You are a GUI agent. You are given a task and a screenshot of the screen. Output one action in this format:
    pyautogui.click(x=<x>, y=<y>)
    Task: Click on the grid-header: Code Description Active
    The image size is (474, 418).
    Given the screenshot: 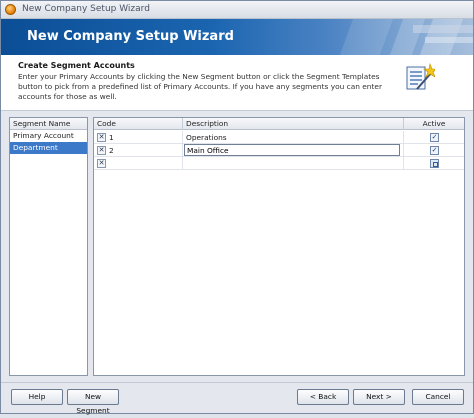 What is the action you would take?
    pyautogui.click(x=279, y=124)
    